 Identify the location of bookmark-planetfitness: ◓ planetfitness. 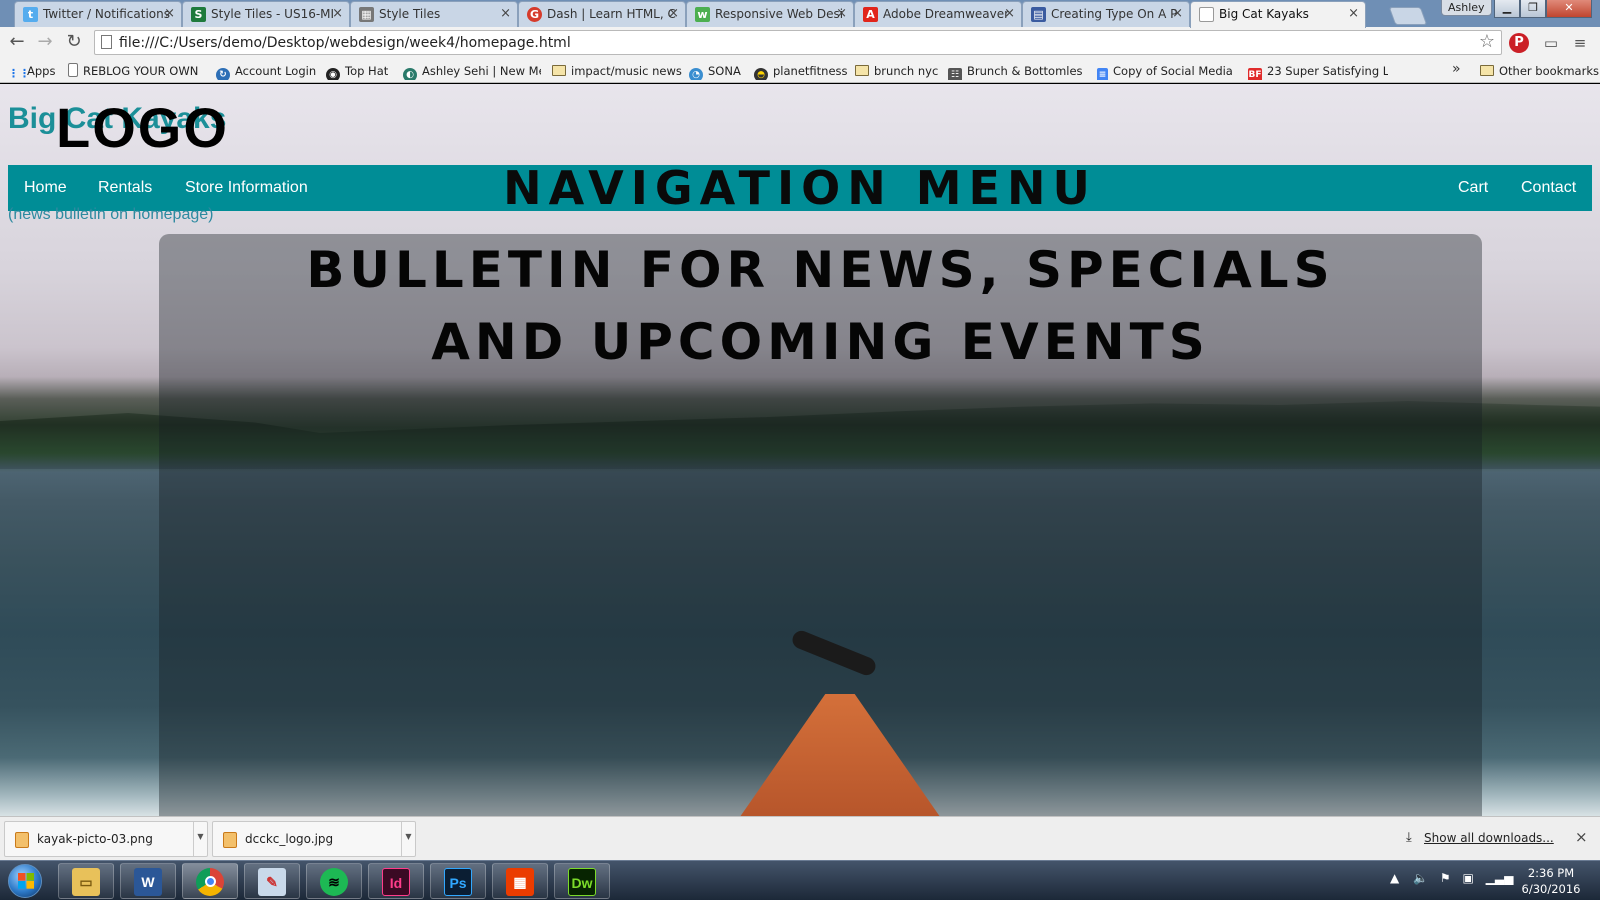
(801, 71).